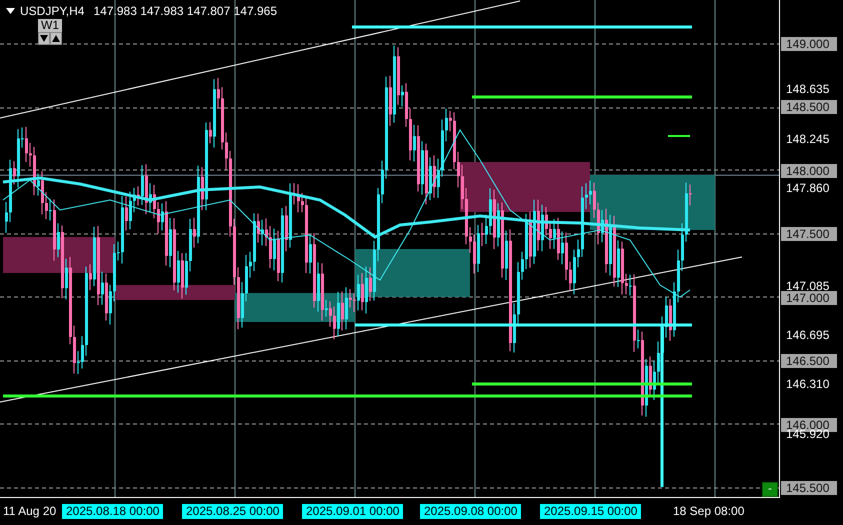  Describe the element at coordinates (808, 286) in the screenshot. I see `price-axis-label: 147.085` at that location.